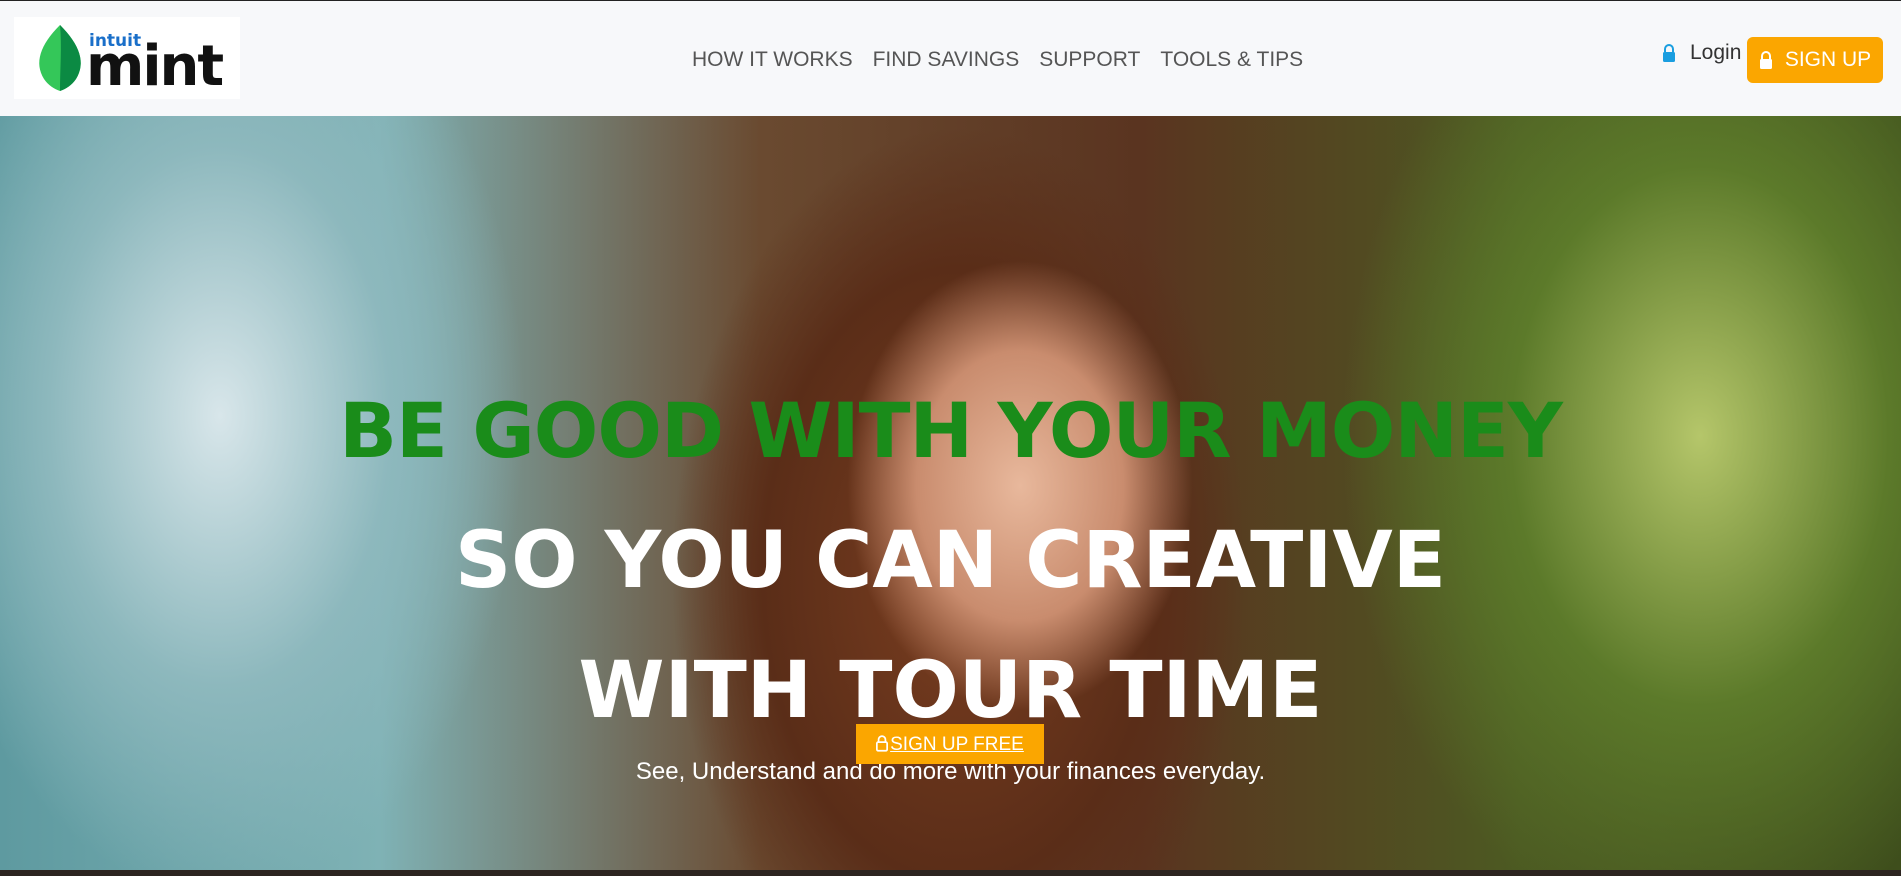 The image size is (1901, 876). What do you see at coordinates (1089, 60) in the screenshot?
I see `nav-support: SUPPORT` at bounding box center [1089, 60].